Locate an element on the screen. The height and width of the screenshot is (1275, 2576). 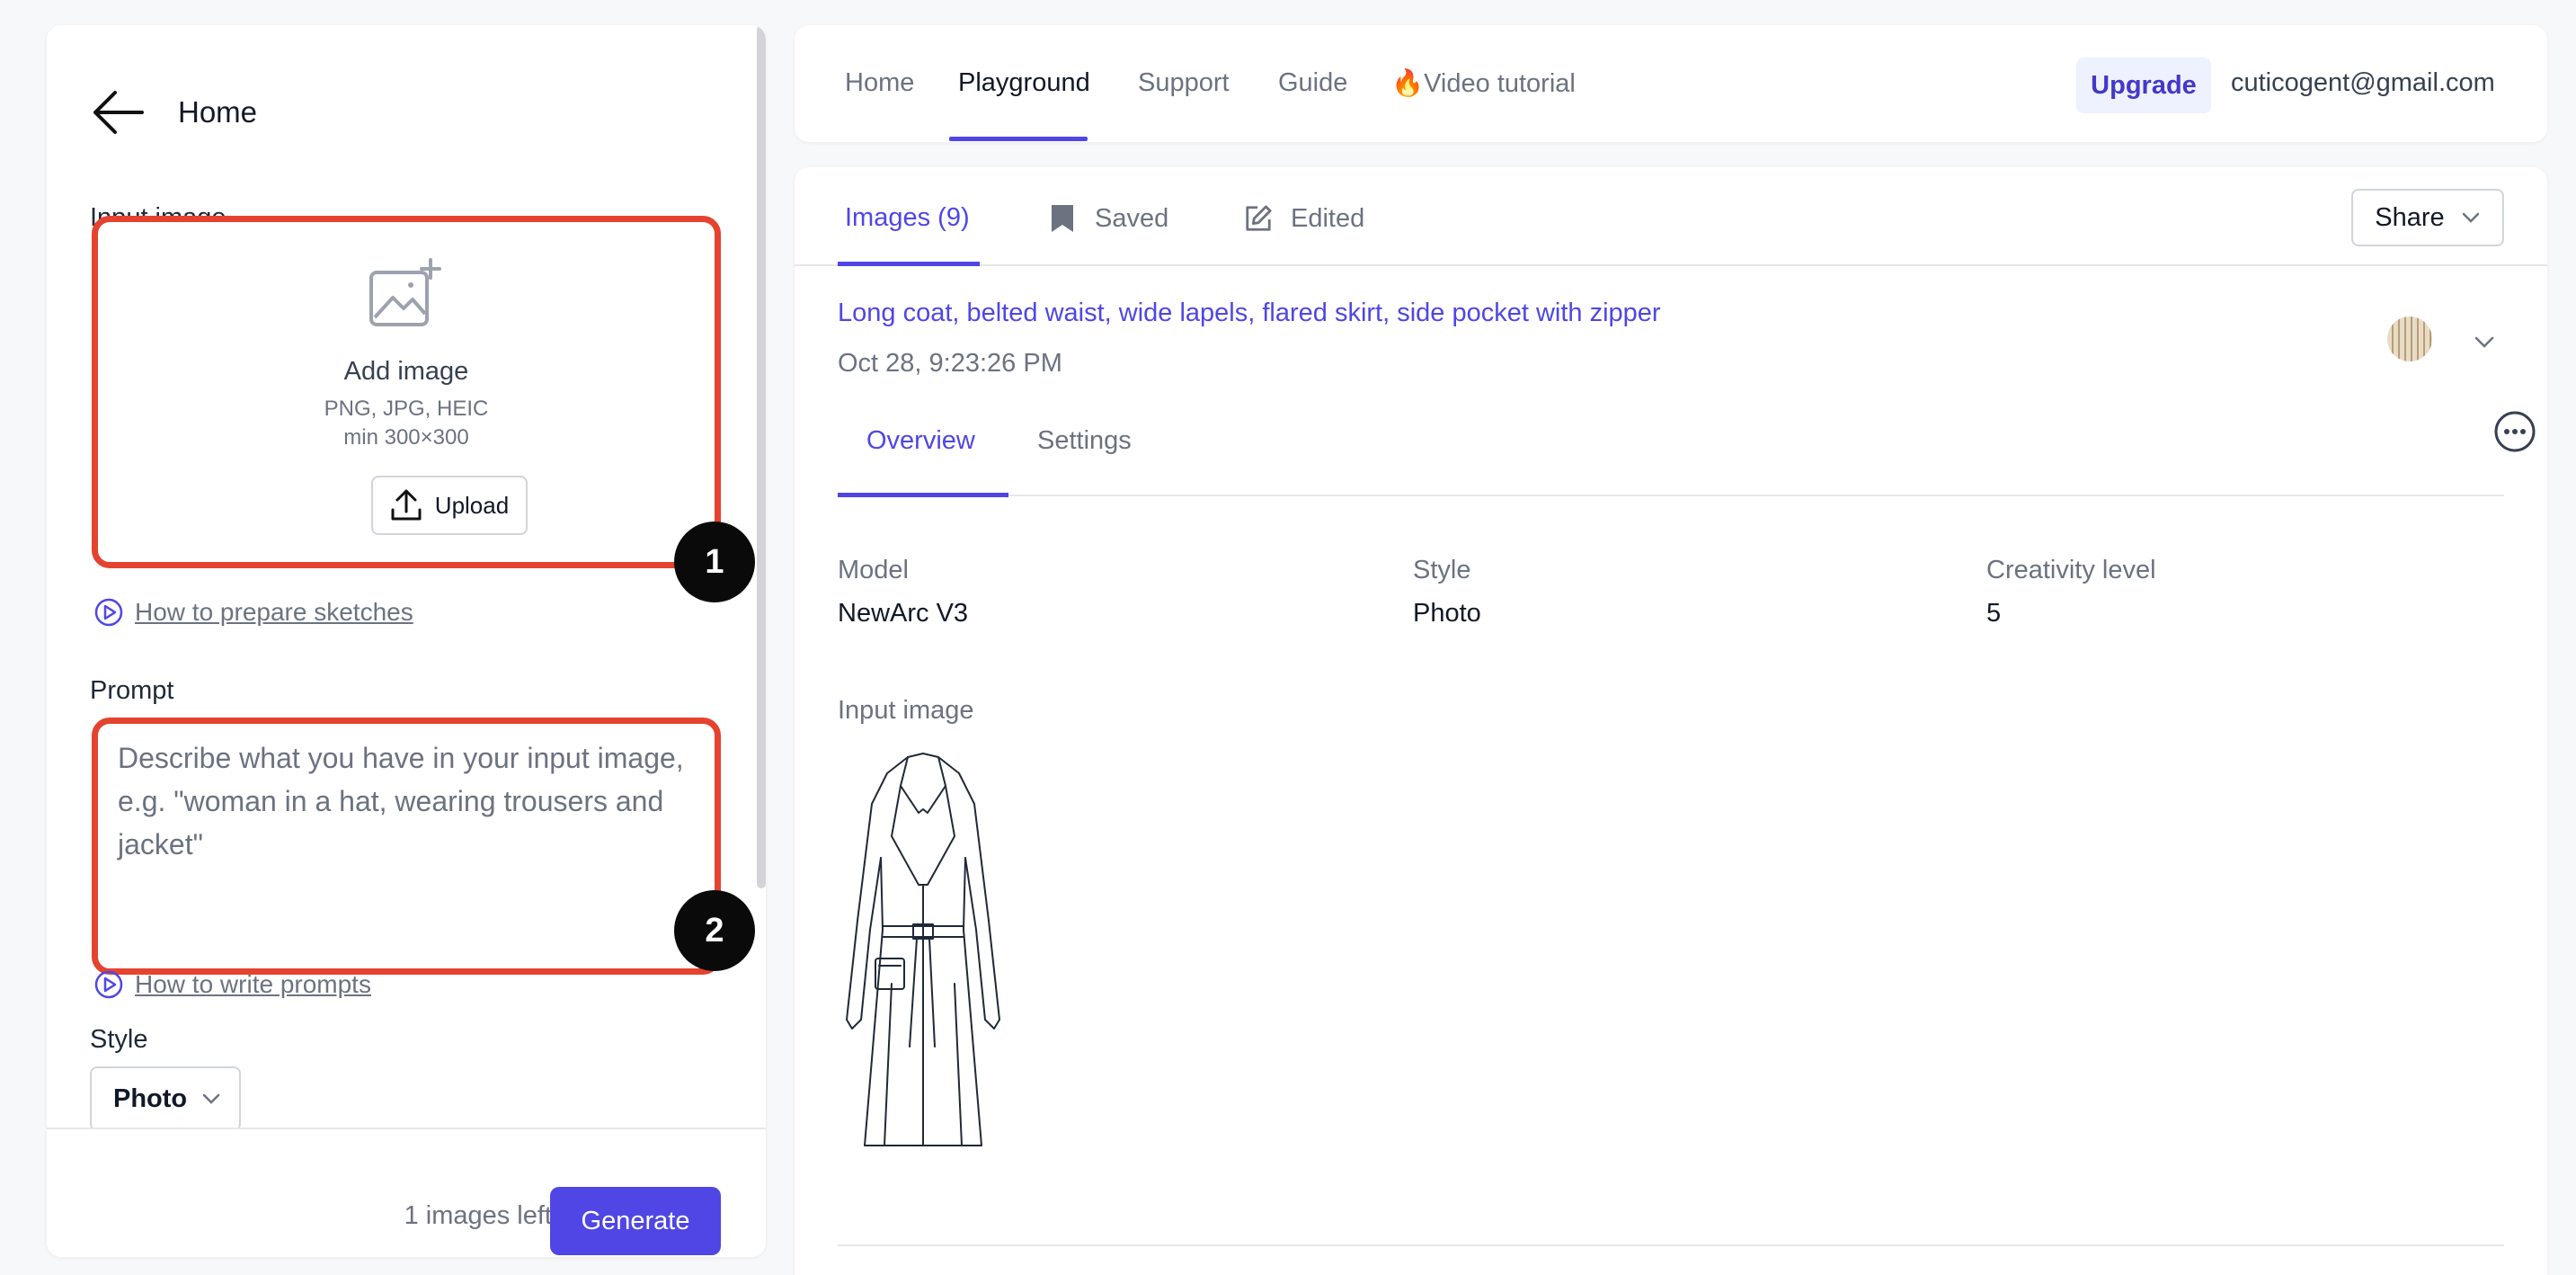
share-label: Share is located at coordinates (2410, 217).